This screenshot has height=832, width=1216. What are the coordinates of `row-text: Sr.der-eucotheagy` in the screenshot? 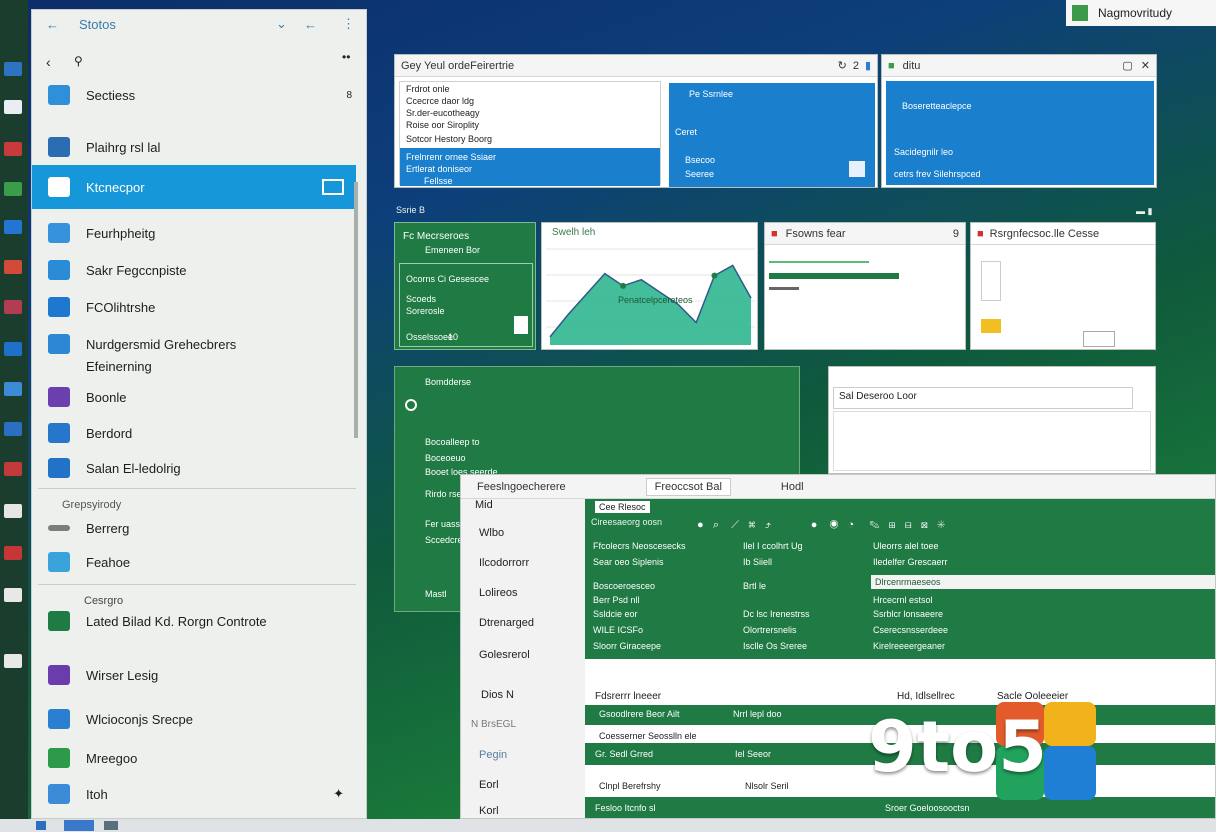 It's located at (443, 113).